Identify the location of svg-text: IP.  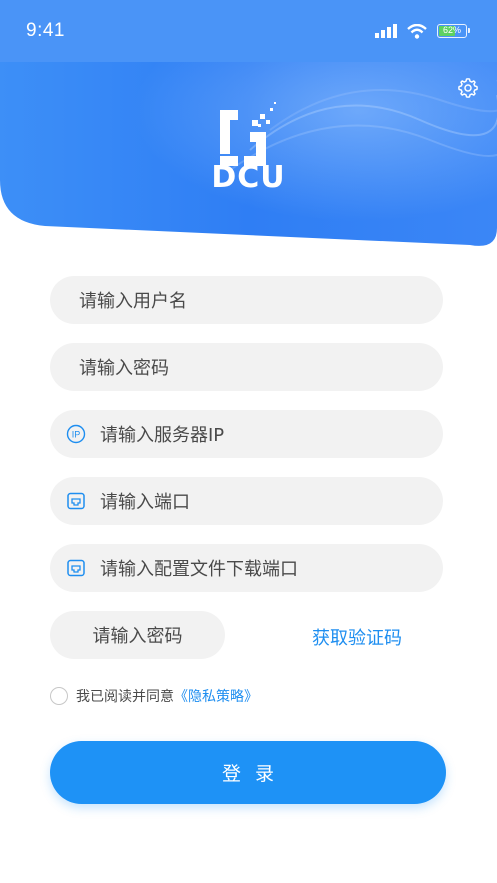
(76, 435).